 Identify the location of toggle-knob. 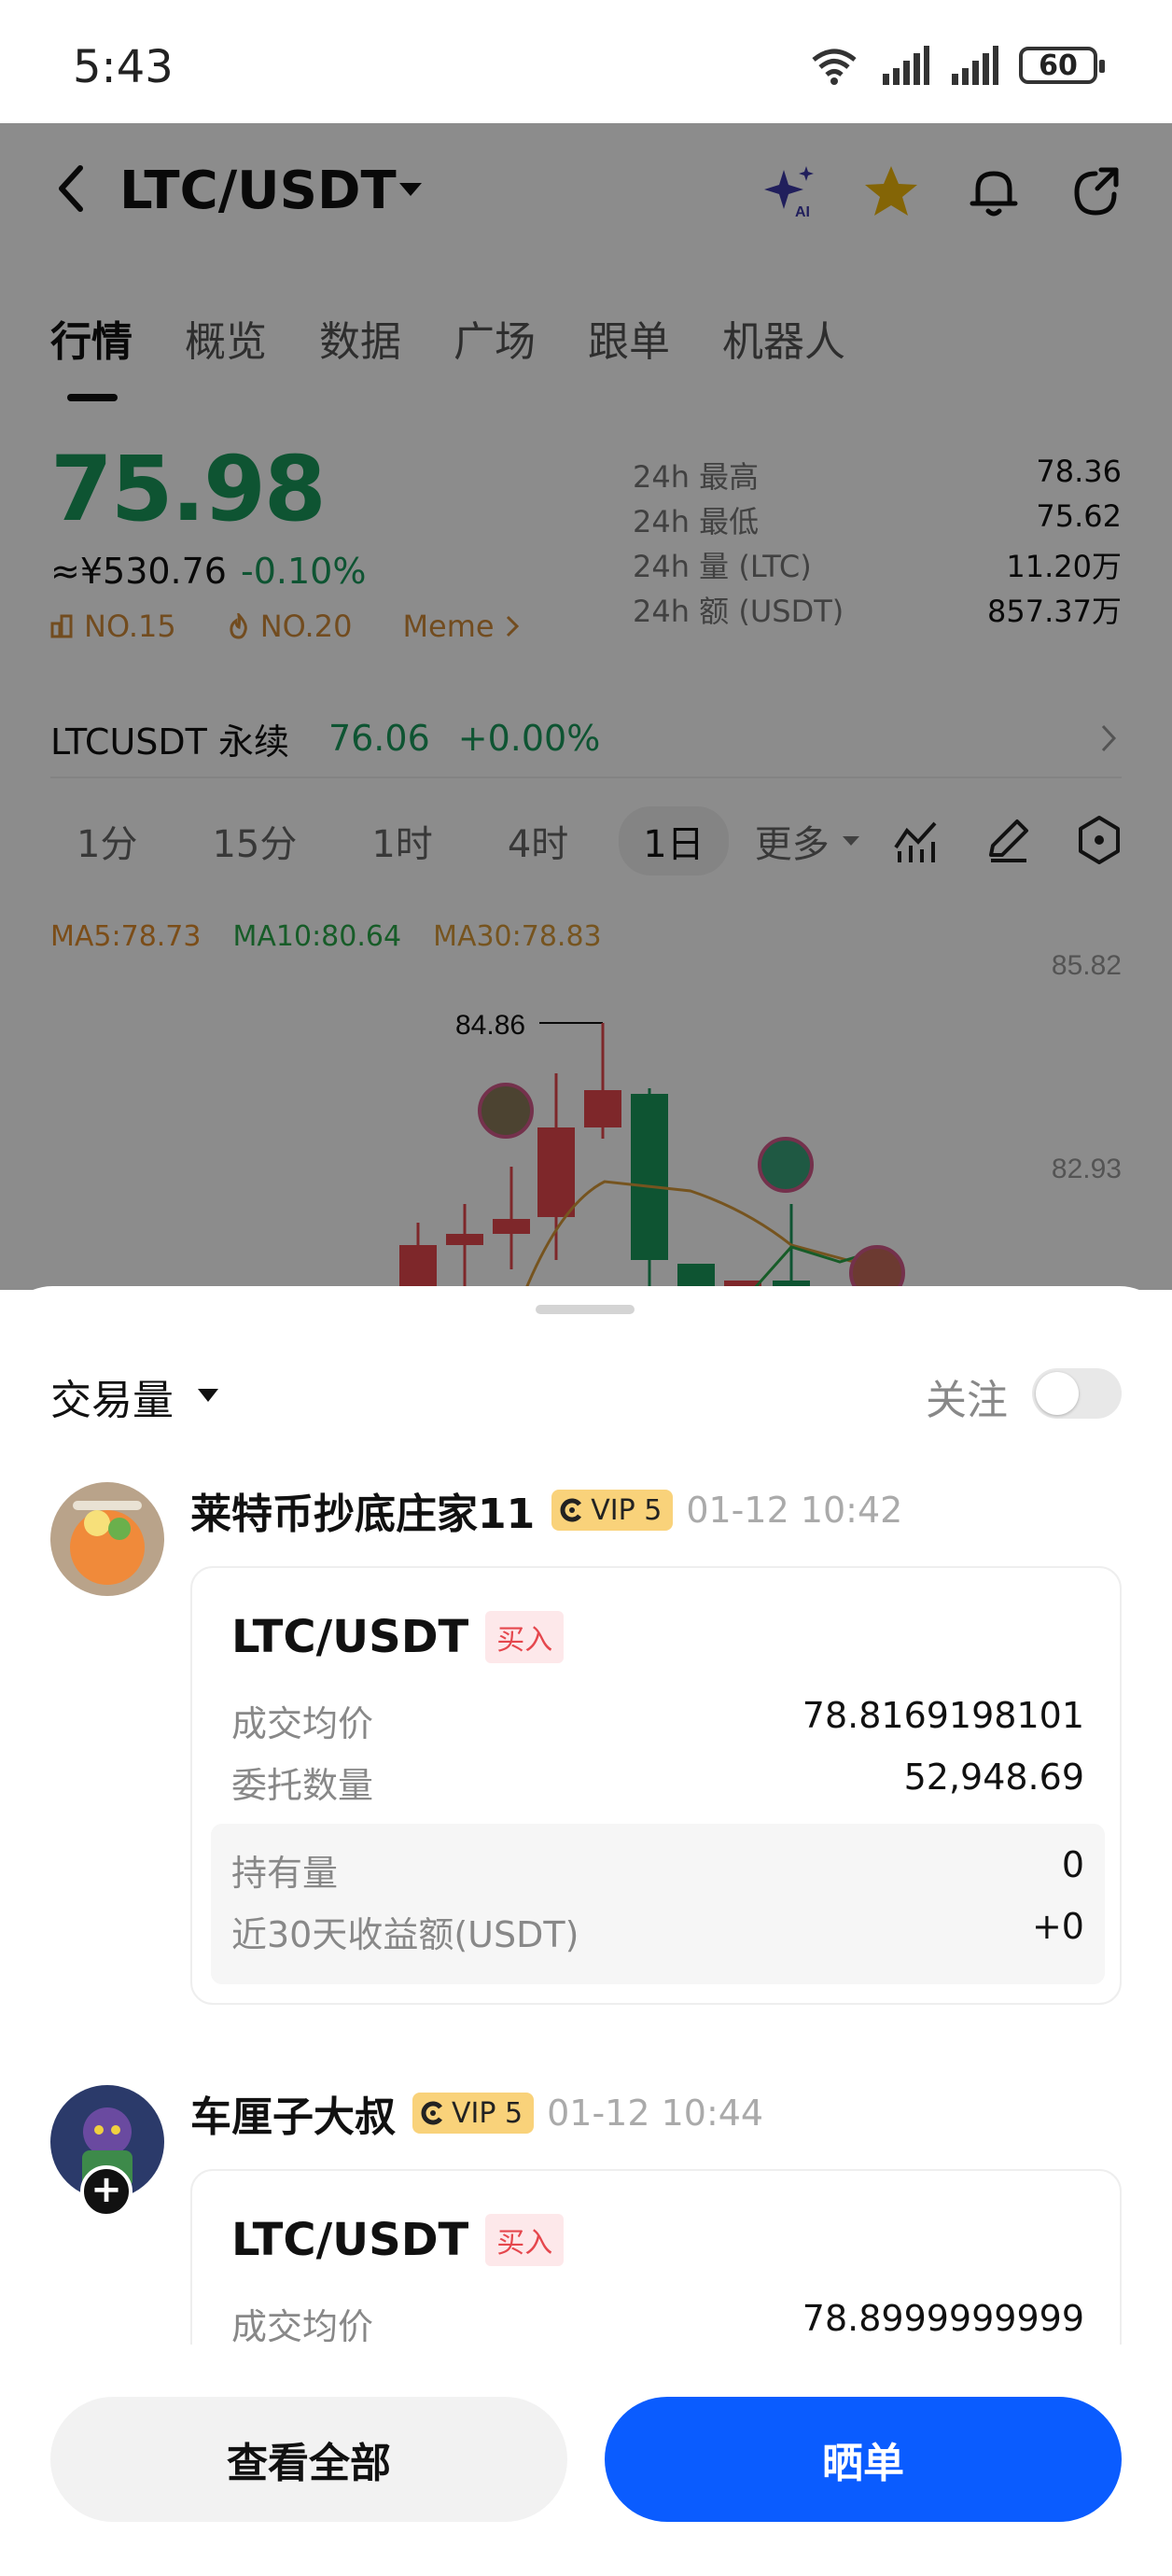
(1057, 1393).